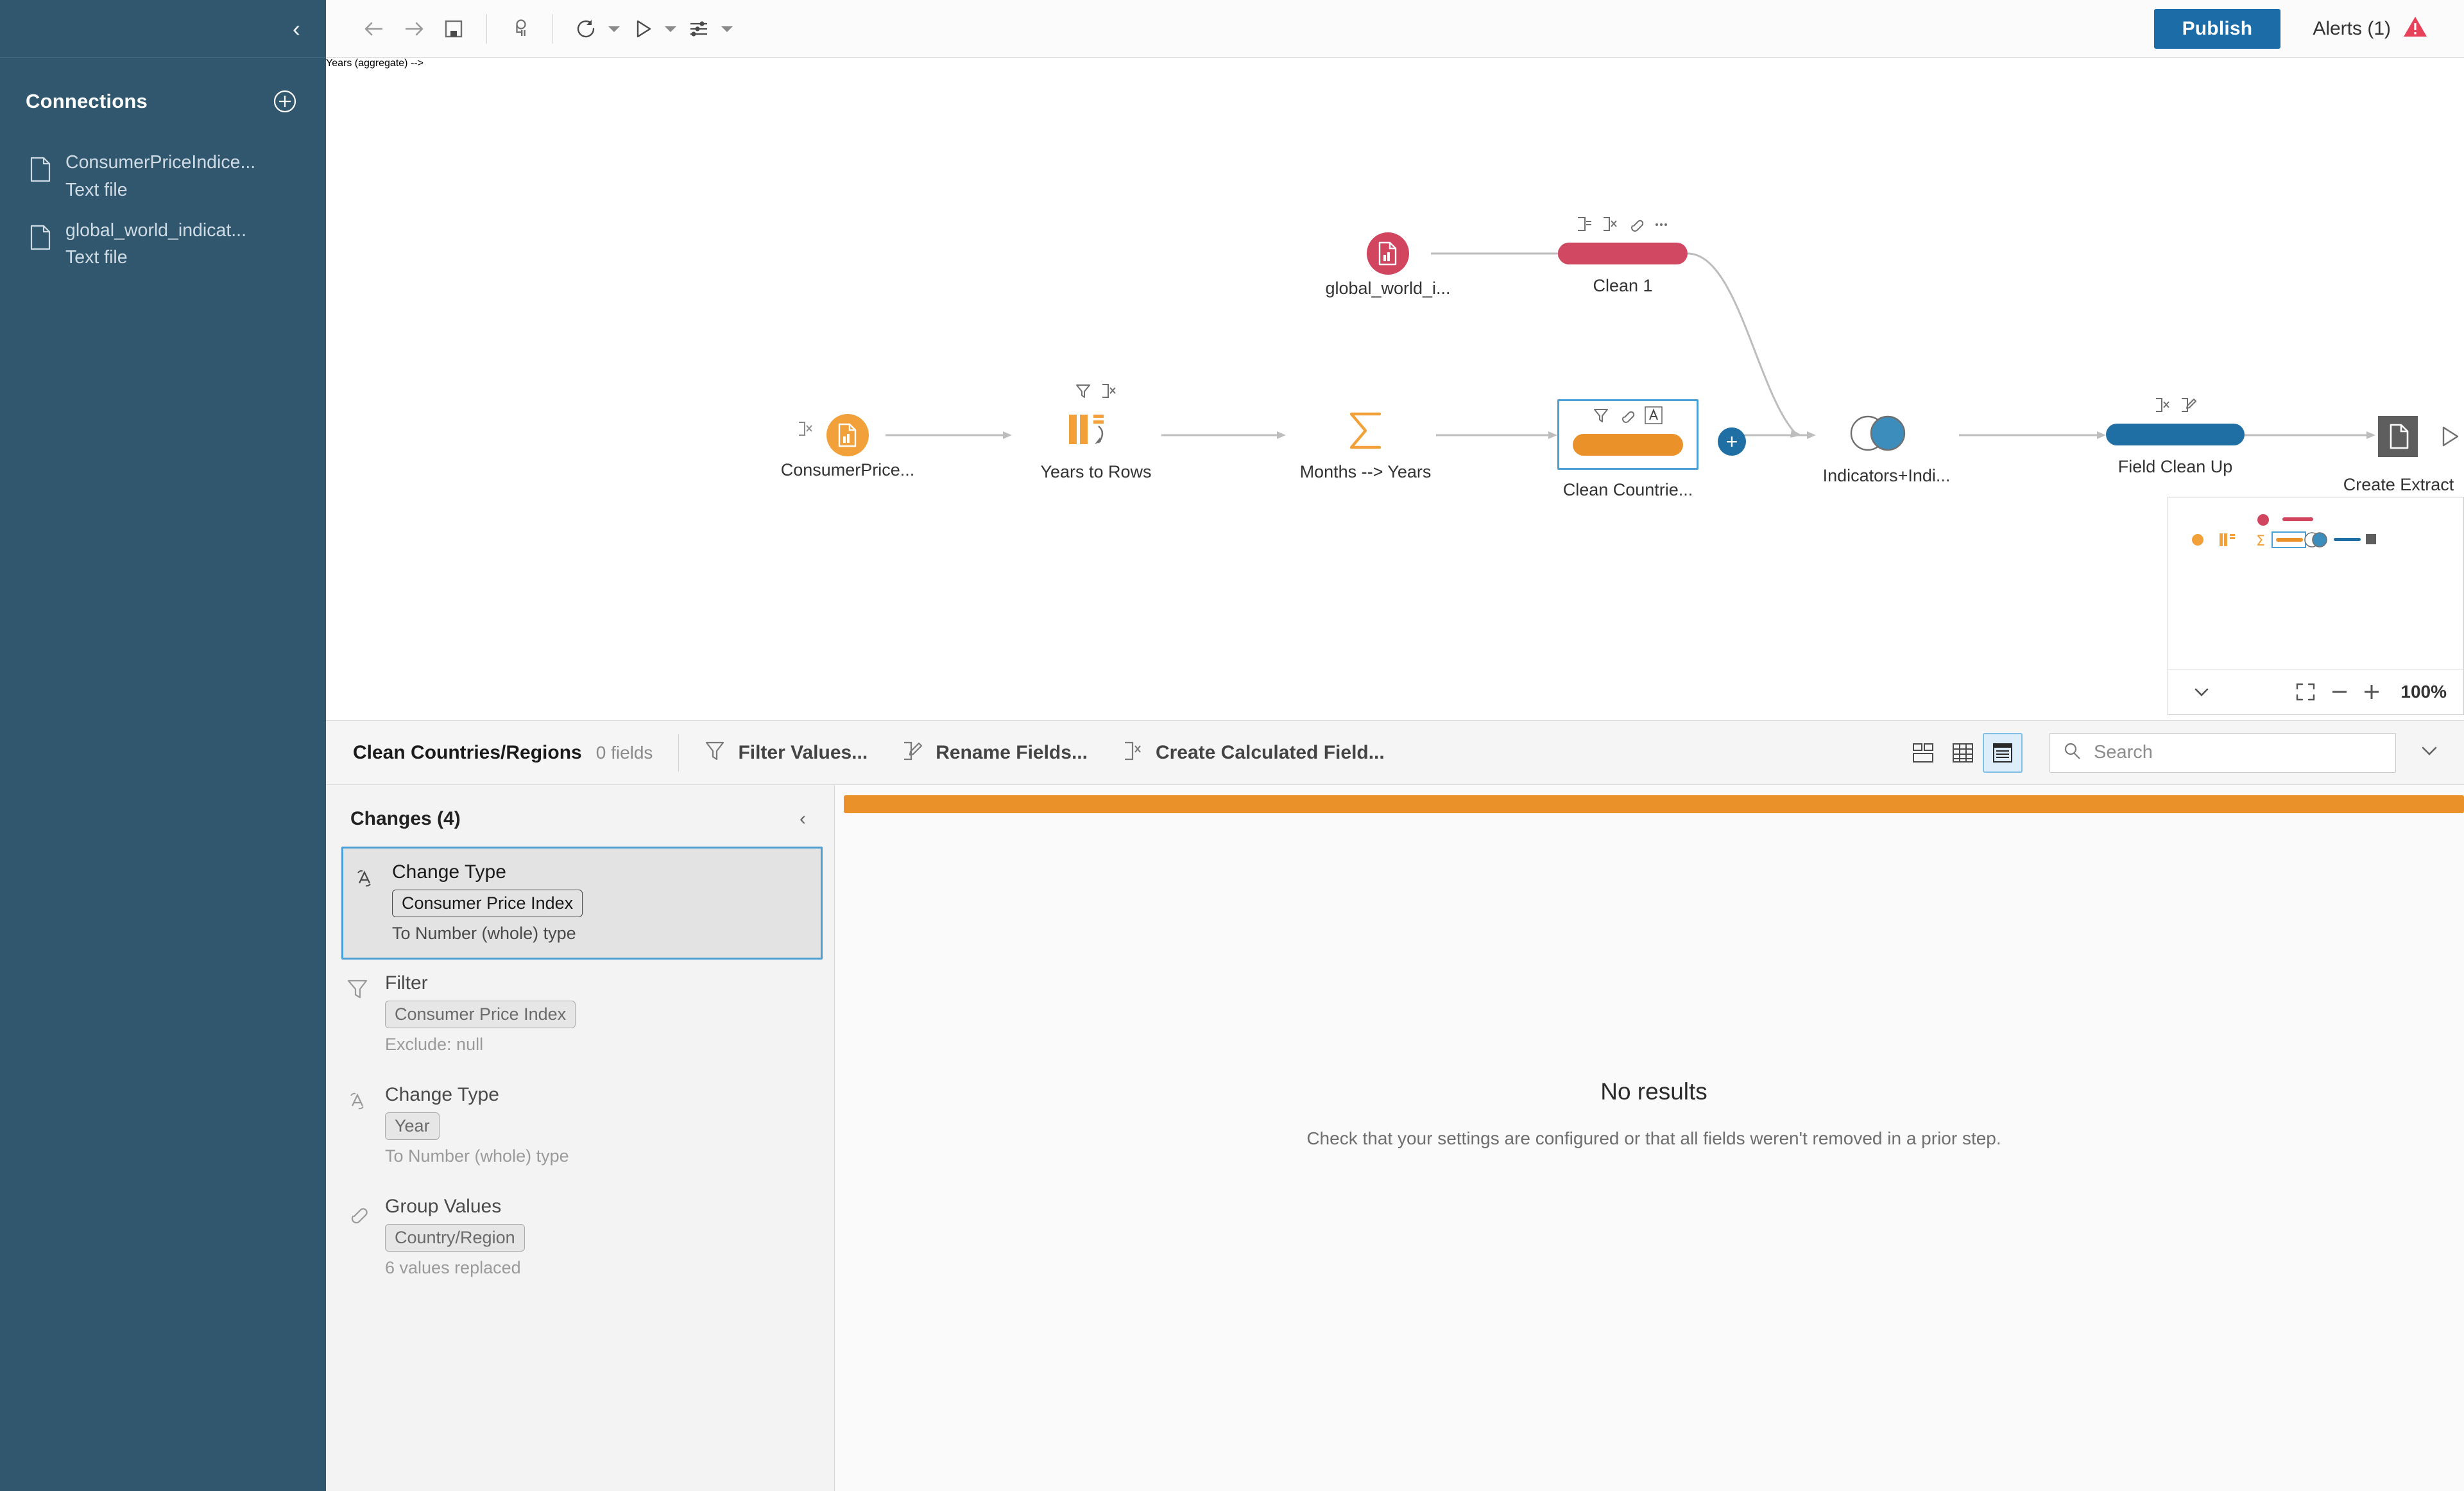  What do you see at coordinates (1631, 344) in the screenshot?
I see `flow-connectors` at bounding box center [1631, 344].